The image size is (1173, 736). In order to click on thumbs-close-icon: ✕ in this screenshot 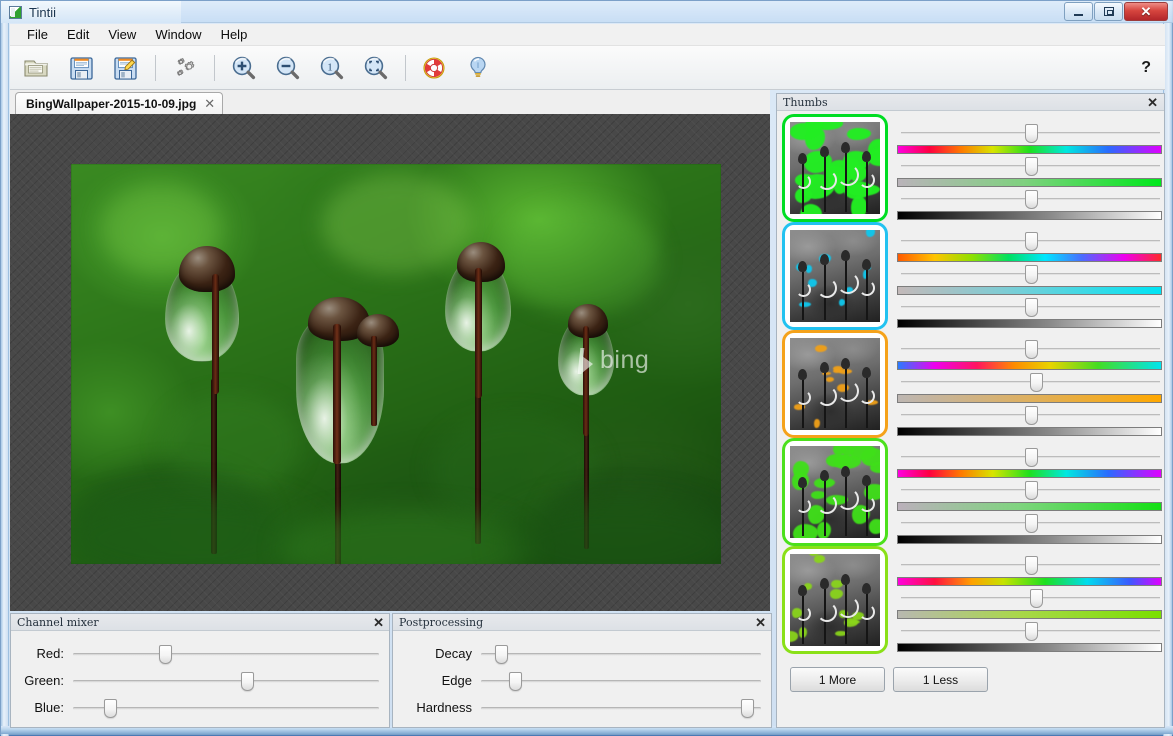, I will do `click(1152, 102)`.